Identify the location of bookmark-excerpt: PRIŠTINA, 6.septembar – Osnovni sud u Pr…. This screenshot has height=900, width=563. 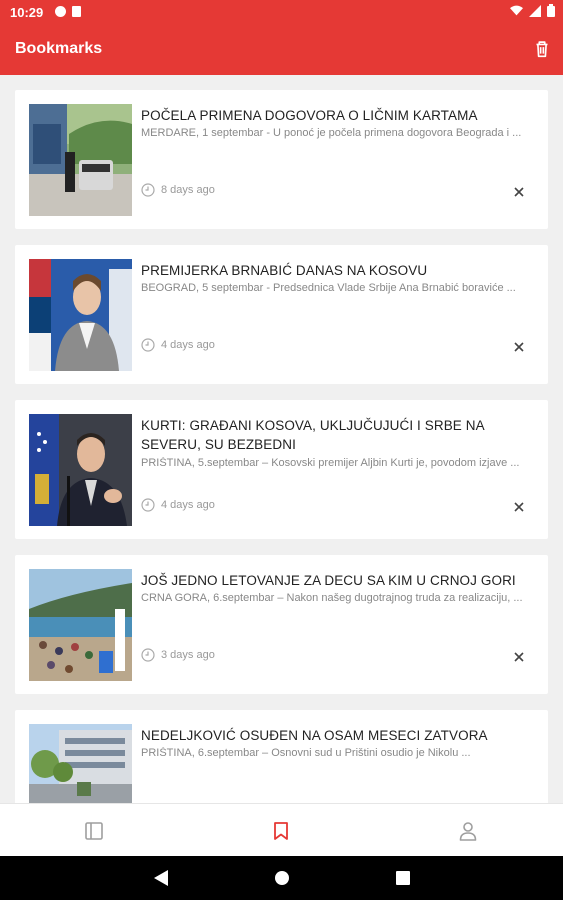
(306, 753).